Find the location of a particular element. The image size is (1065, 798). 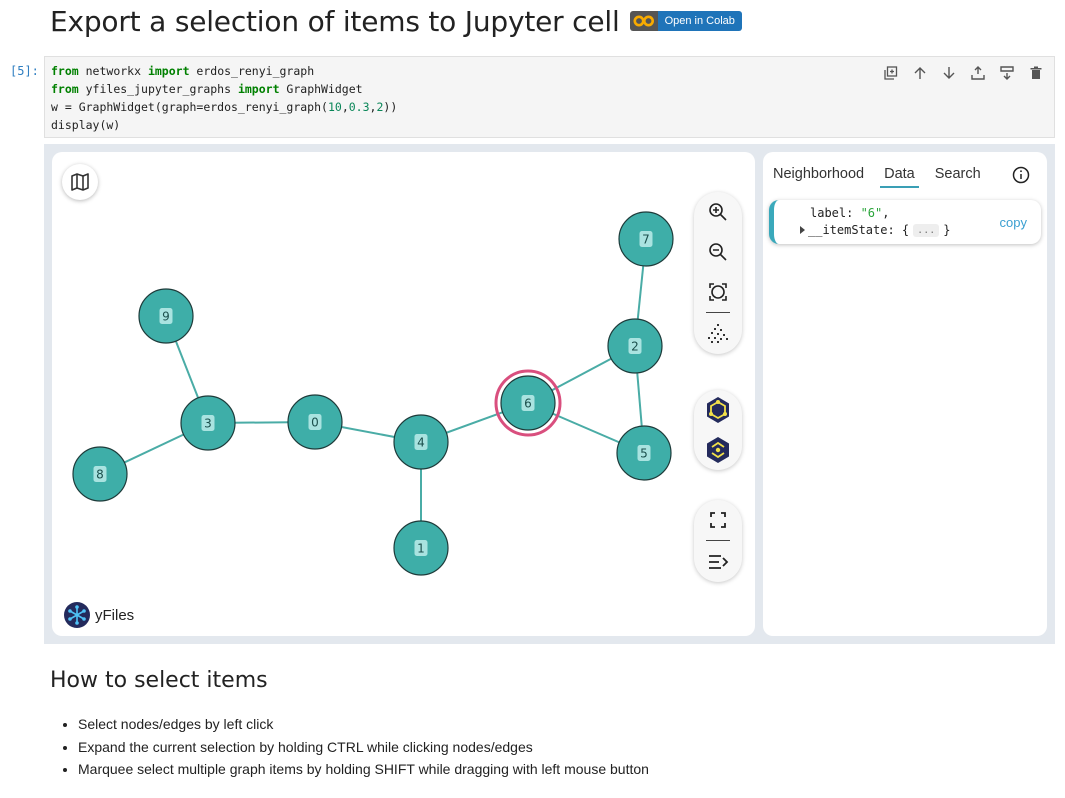

info-icon is located at coordinates (1021, 177).